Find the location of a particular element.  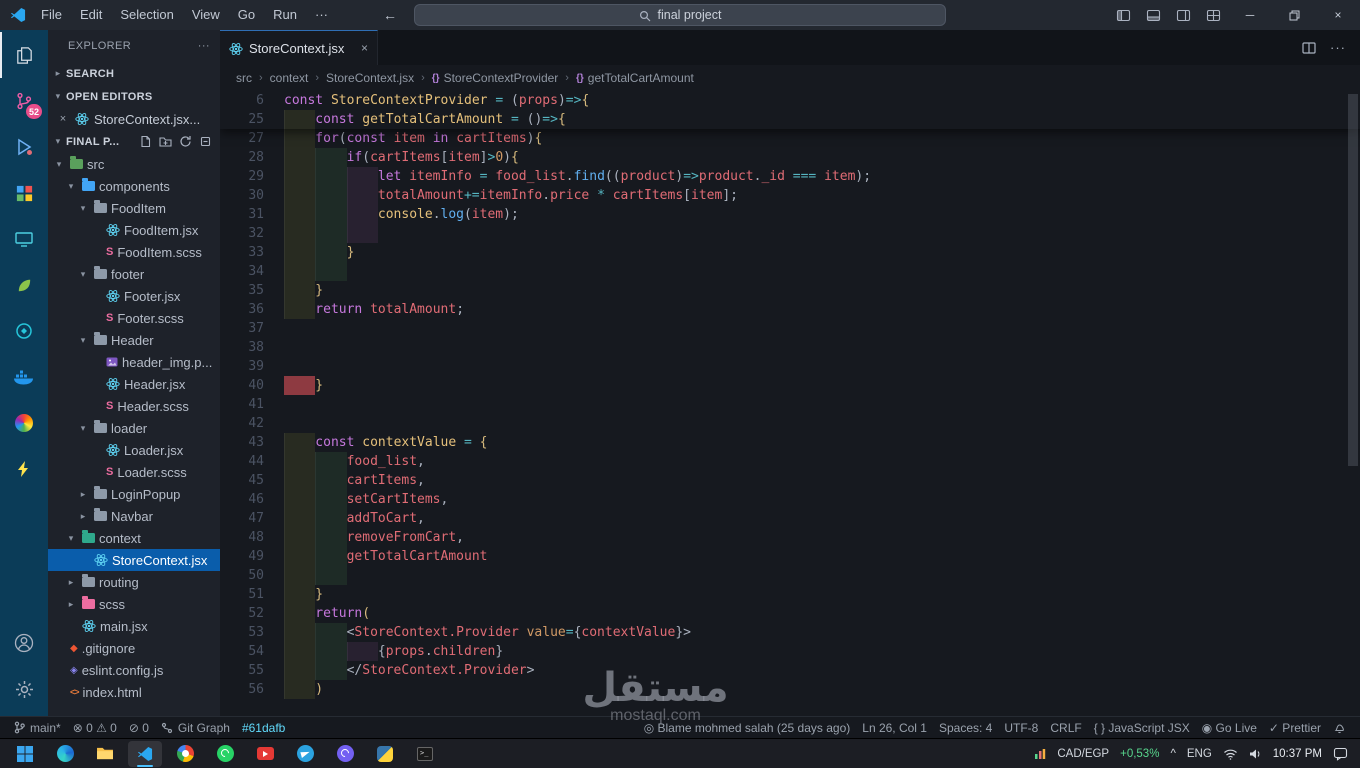

status-go-live: ◉ Go Live is located at coordinates (1229, 727).